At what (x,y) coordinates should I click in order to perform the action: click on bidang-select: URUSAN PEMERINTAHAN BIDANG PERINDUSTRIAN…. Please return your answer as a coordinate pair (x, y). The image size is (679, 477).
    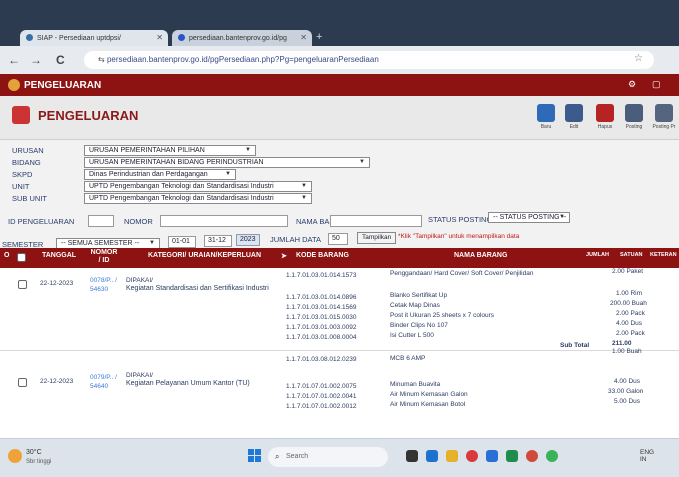
    Looking at the image, I should click on (227, 162).